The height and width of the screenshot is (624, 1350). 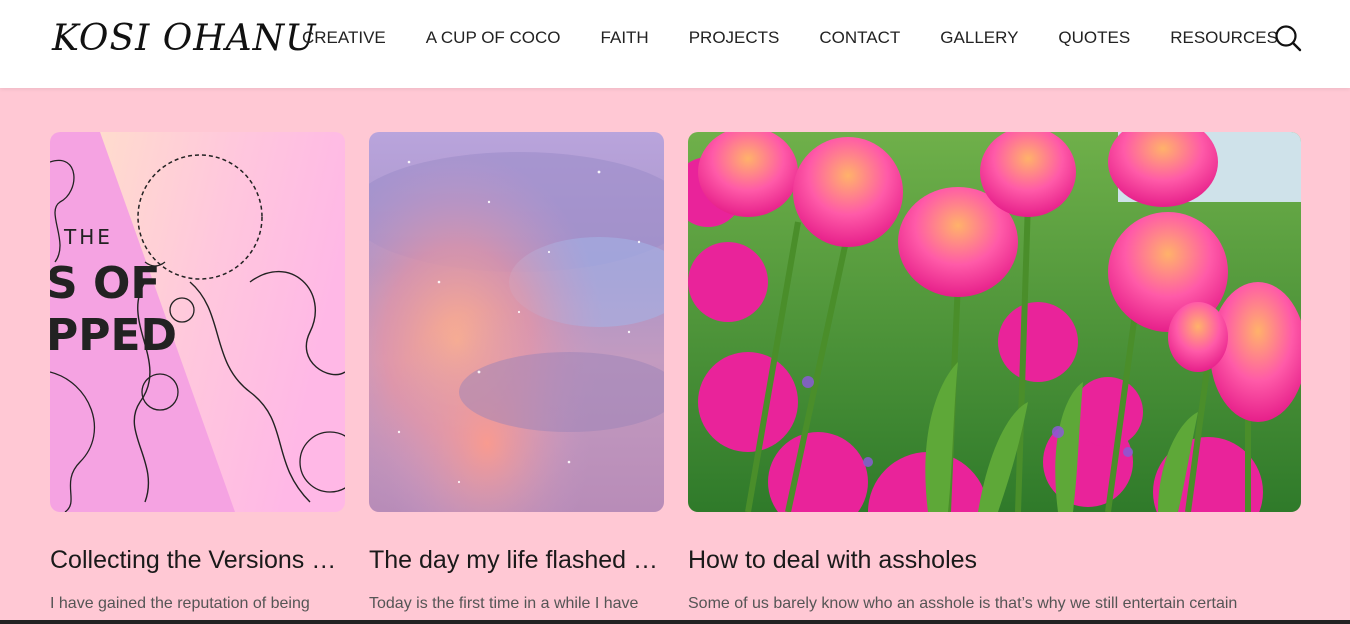 I want to click on nav-item-creative: CREATIVE, so click(x=344, y=38).